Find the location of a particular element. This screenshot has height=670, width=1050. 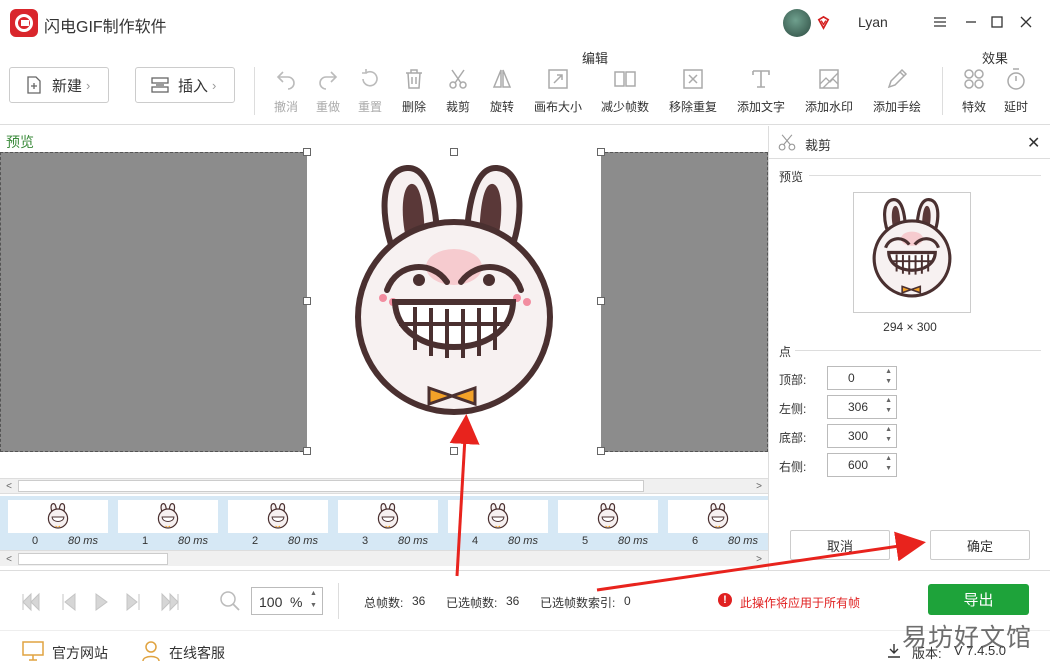

vip-diamond-icon is located at coordinates (823, 22).